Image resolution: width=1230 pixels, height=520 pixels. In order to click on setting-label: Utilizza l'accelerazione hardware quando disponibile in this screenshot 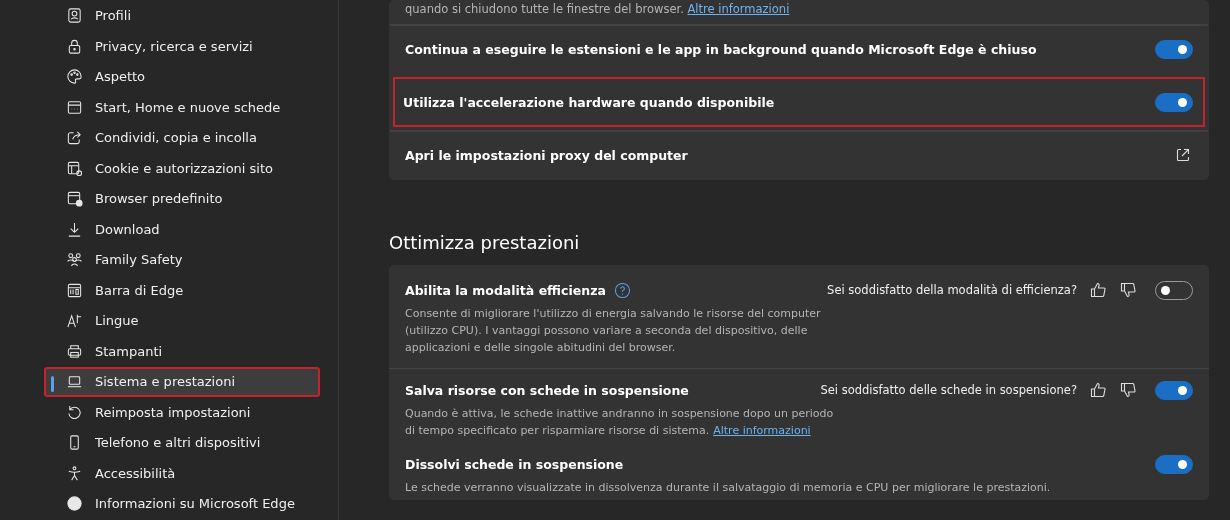, I will do `click(589, 102)`.